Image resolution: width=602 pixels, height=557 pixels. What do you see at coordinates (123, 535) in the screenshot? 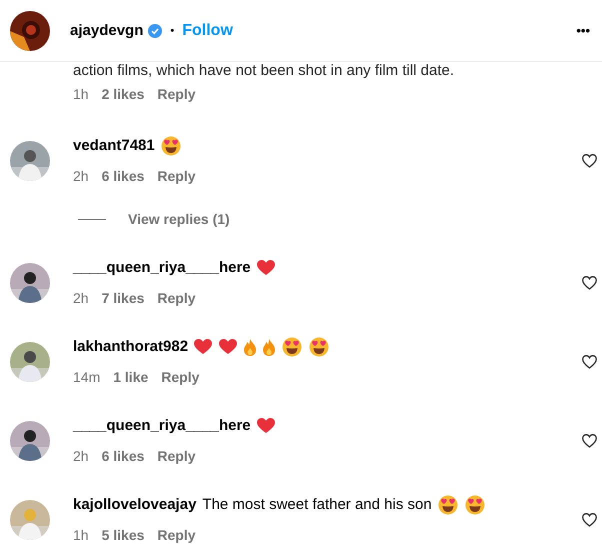
I see `likes-count: 5 likes` at bounding box center [123, 535].